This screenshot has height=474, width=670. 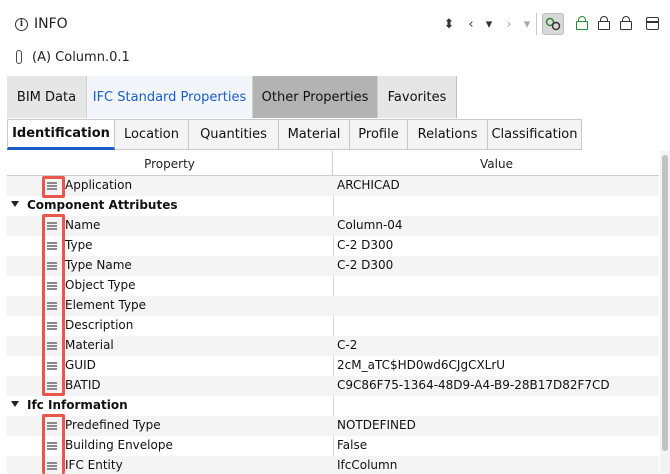 What do you see at coordinates (335, 58) in the screenshot?
I see `selected-element-row: (A) Column.0.1` at bounding box center [335, 58].